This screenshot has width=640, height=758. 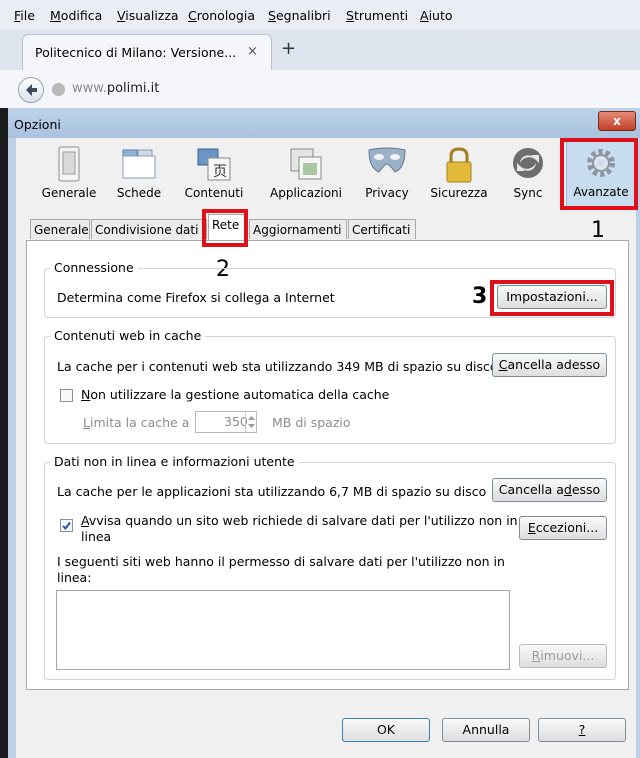 What do you see at coordinates (298, 229) in the screenshot?
I see `subtab-aggiornamenti: Aggiornamenti` at bounding box center [298, 229].